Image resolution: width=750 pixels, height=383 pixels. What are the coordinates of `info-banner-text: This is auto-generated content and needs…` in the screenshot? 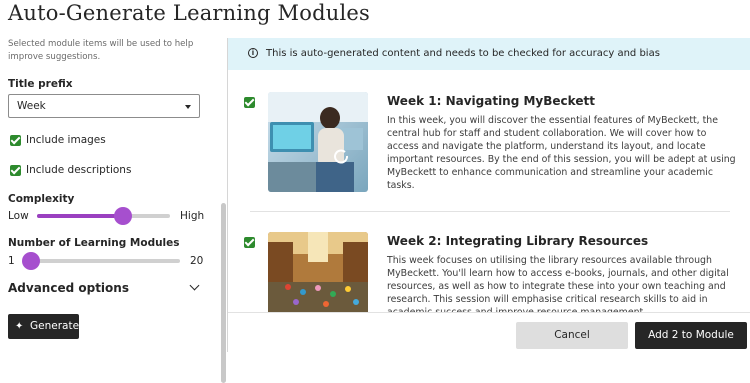 It's located at (463, 53).